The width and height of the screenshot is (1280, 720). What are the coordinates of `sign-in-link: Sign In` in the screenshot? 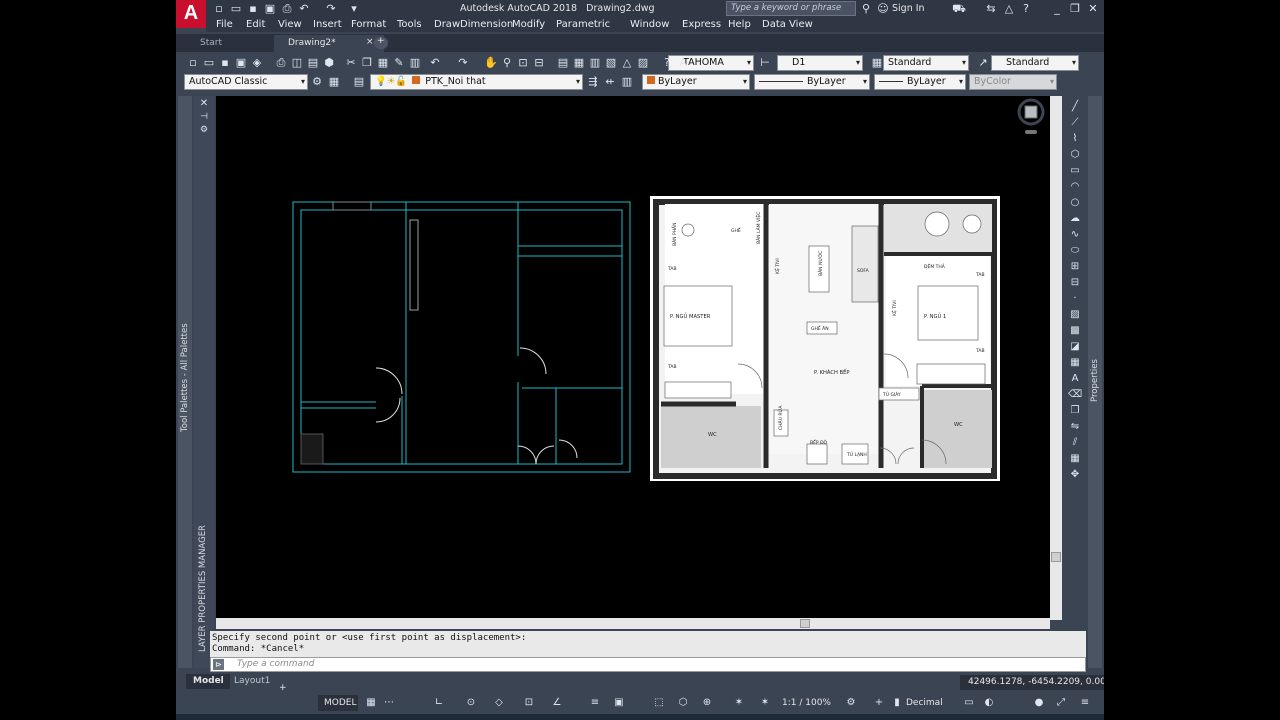 It's located at (908, 8).